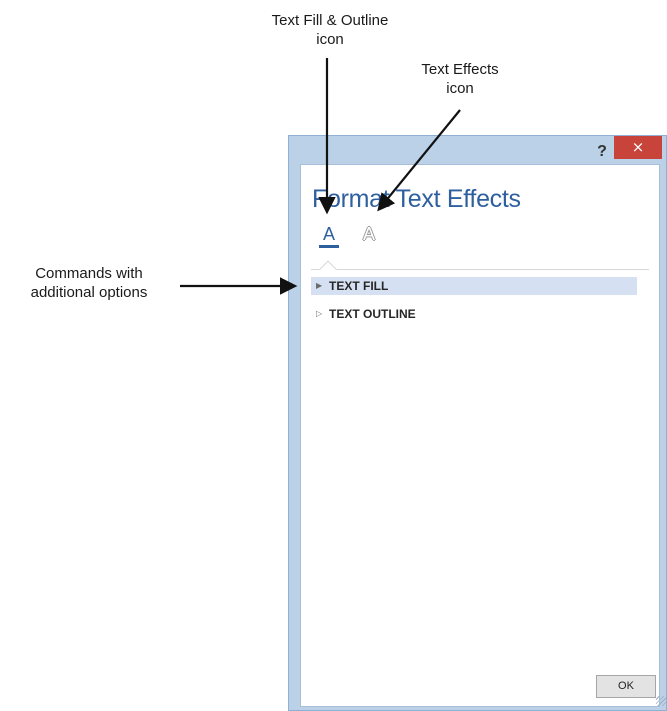  I want to click on callout-commands: Commands with additional options, so click(89, 283).